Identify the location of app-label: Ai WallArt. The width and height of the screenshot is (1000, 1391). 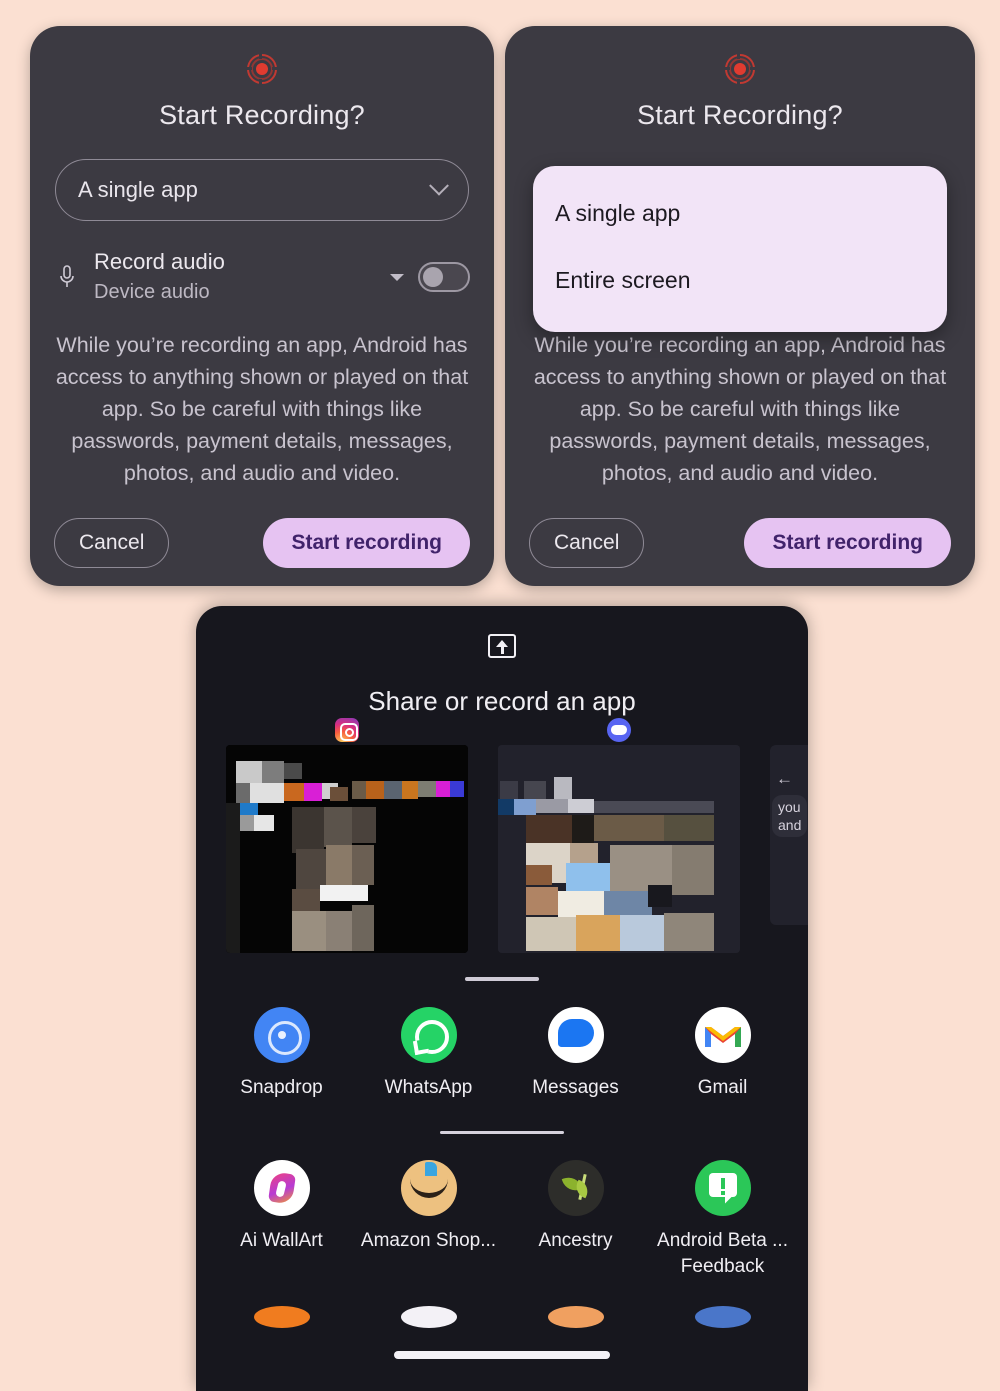
(281, 1240).